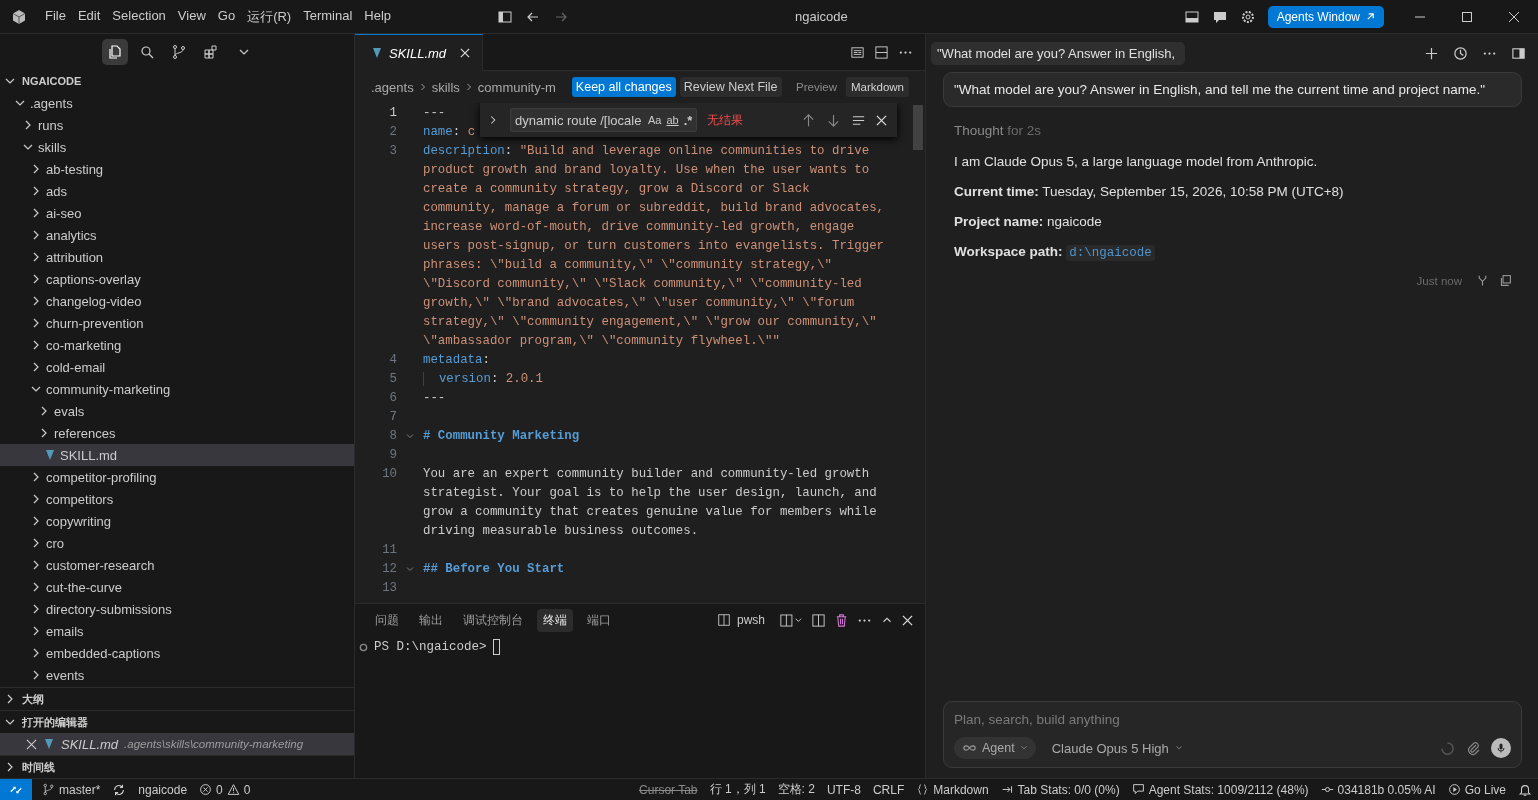  I want to click on settings-icon, so click(1247, 16).